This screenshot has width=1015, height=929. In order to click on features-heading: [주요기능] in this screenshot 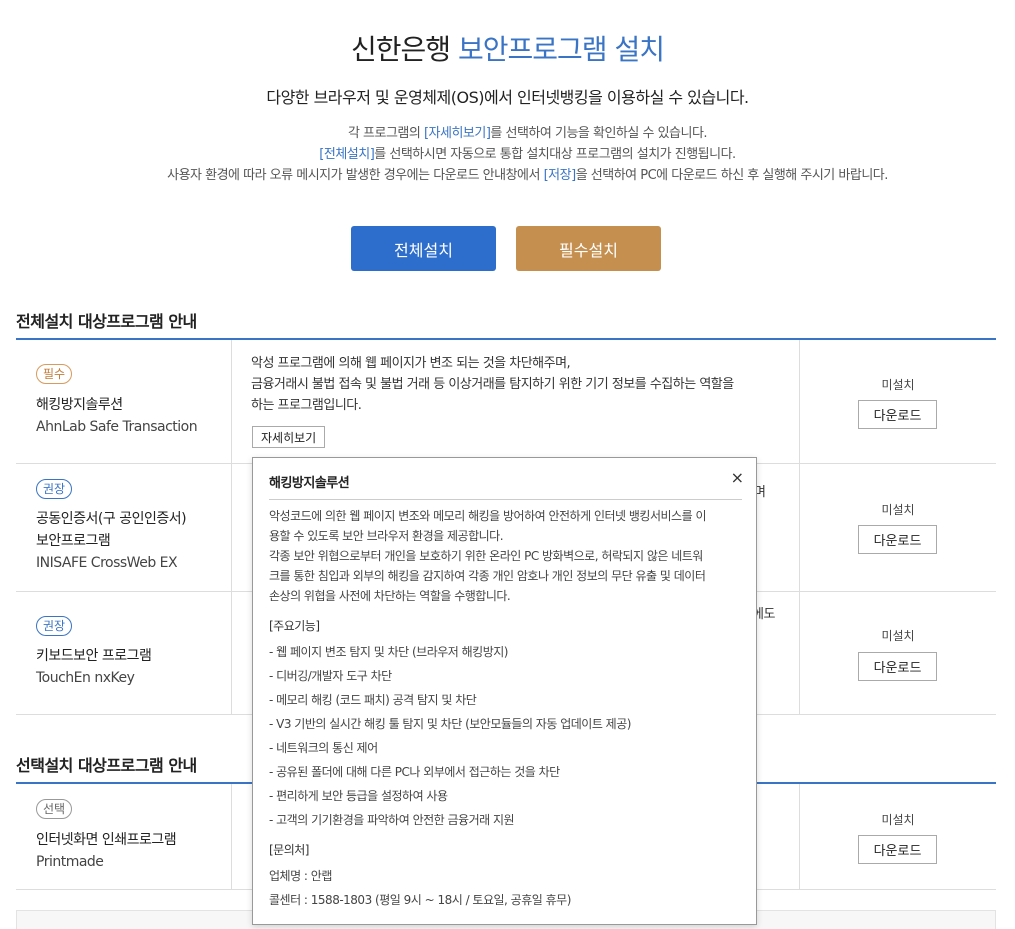, I will do `click(294, 626)`.